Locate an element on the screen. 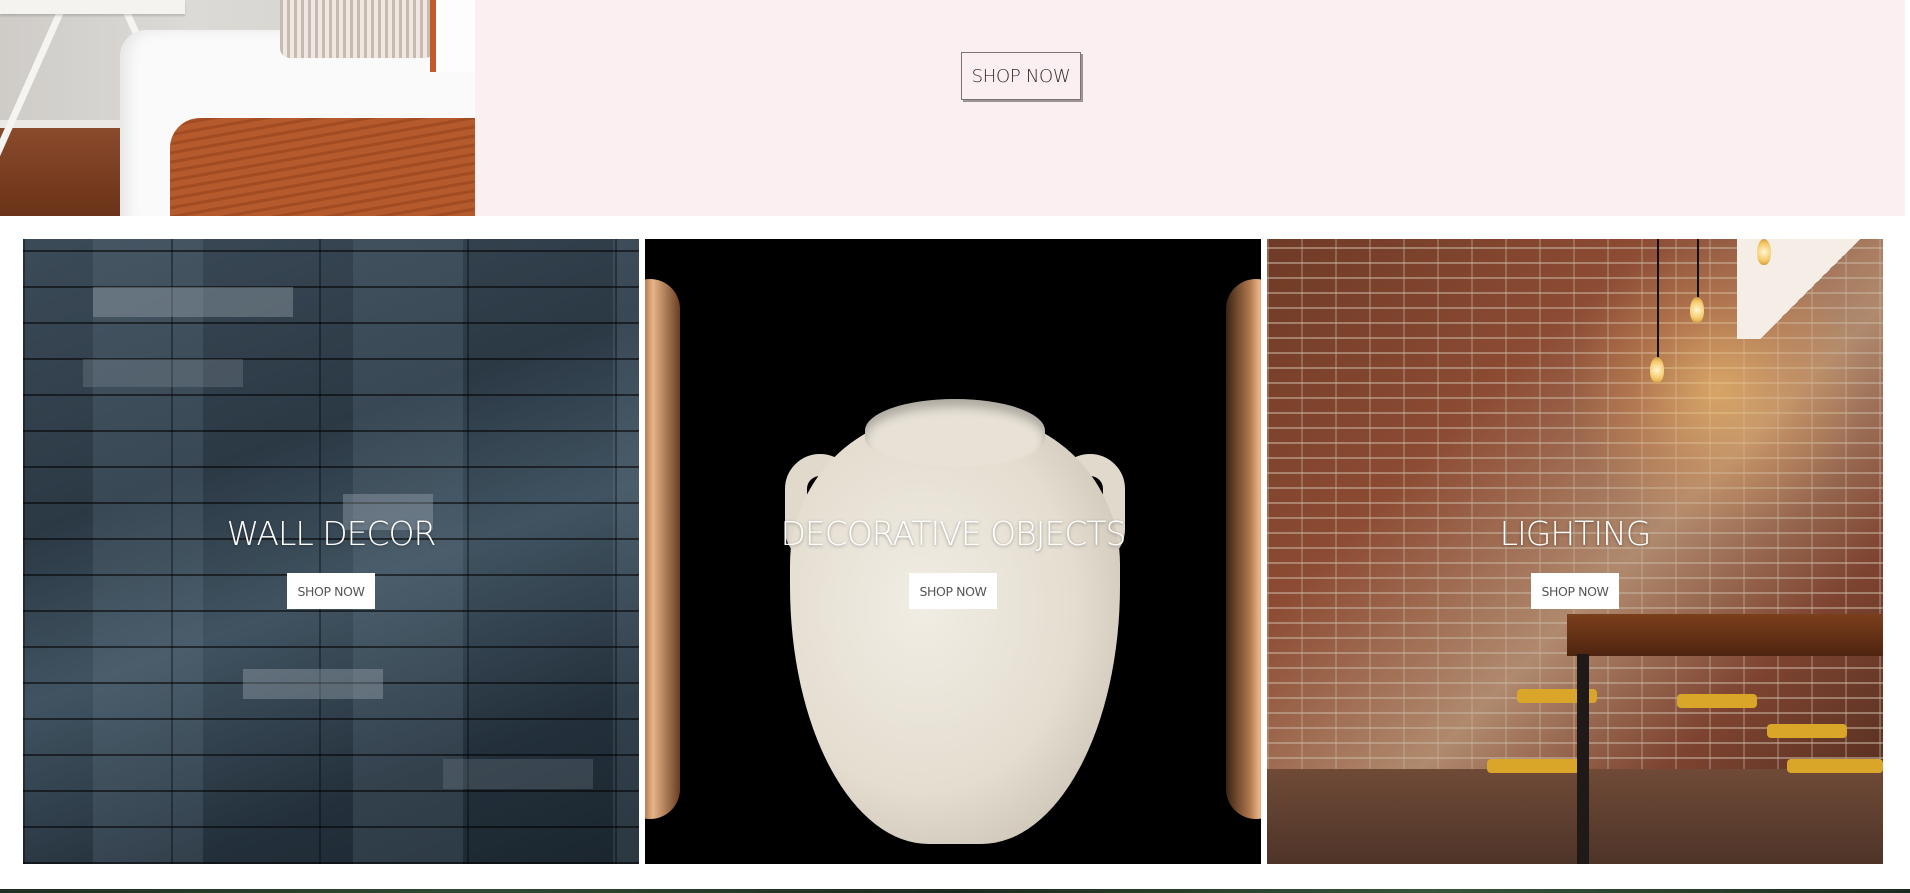 This screenshot has width=1910, height=893. lighting-shop-now-button: SHOP NOW is located at coordinates (1575, 591).